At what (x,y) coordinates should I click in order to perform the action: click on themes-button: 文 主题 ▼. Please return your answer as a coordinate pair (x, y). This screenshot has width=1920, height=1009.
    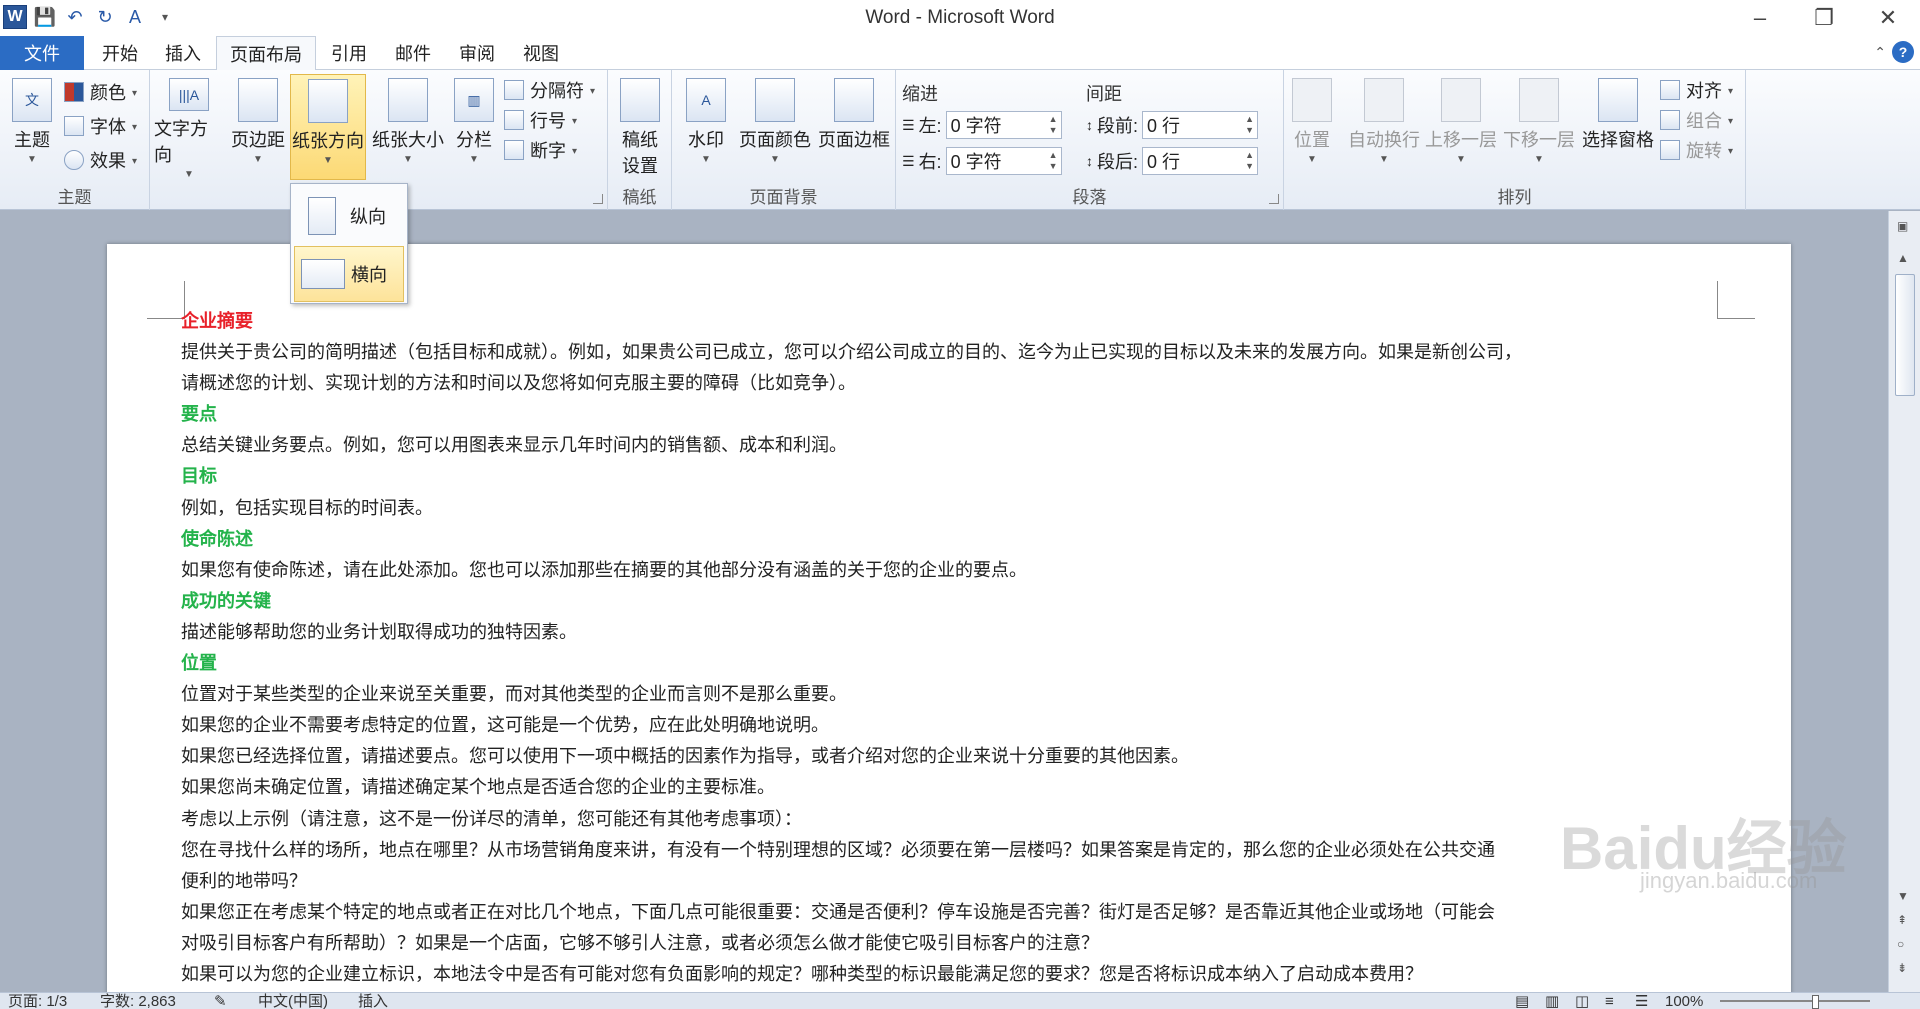
    Looking at the image, I should click on (32, 127).